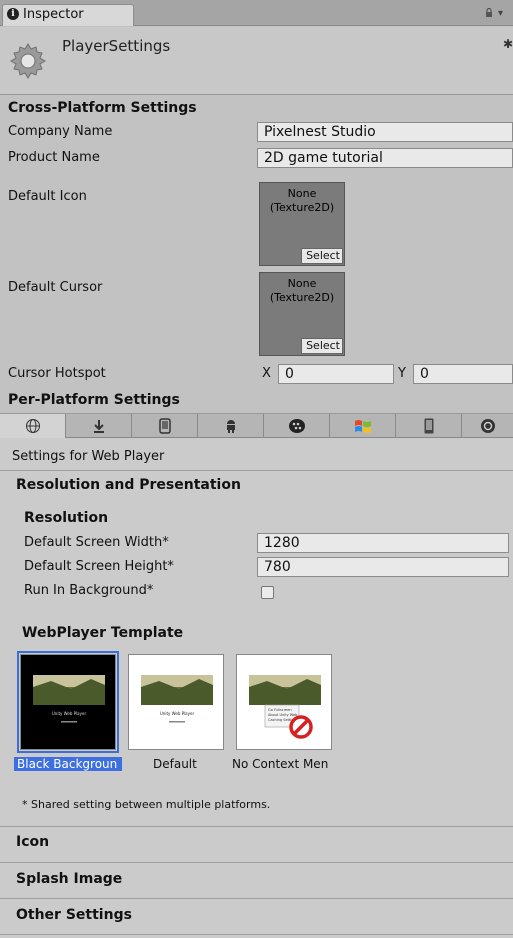  I want to click on template-label-no-context-menu: No Context Men, so click(280, 764).